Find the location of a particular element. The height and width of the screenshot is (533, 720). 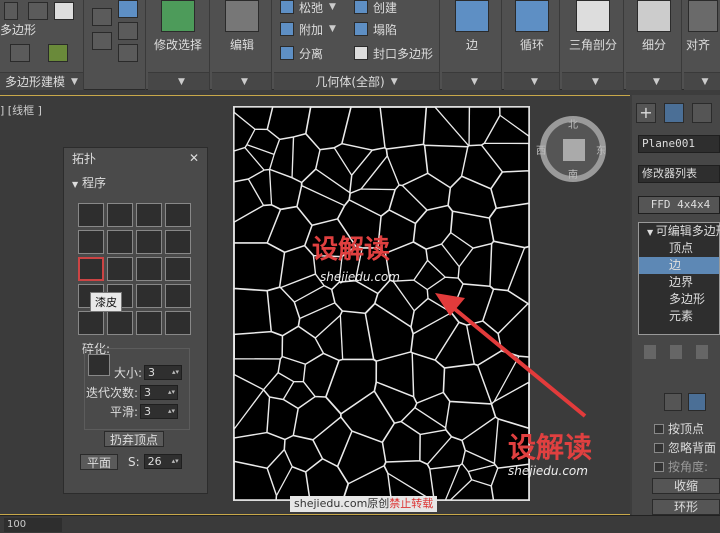

ring-button: 环形 is located at coordinates (686, 507).